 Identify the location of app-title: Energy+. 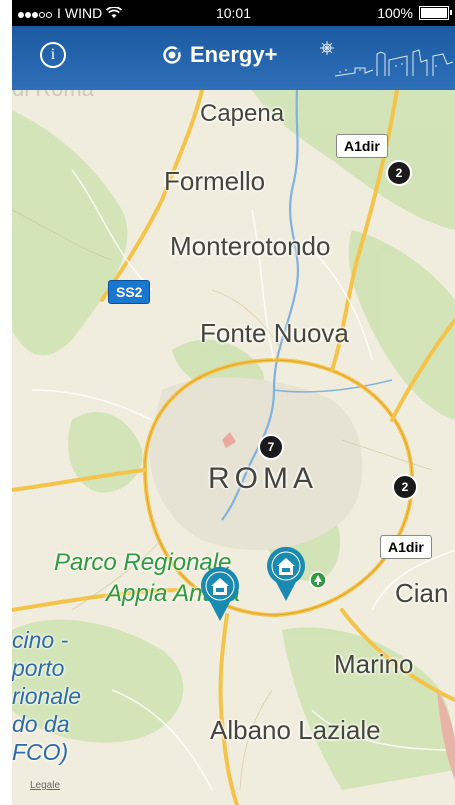
(234, 54).